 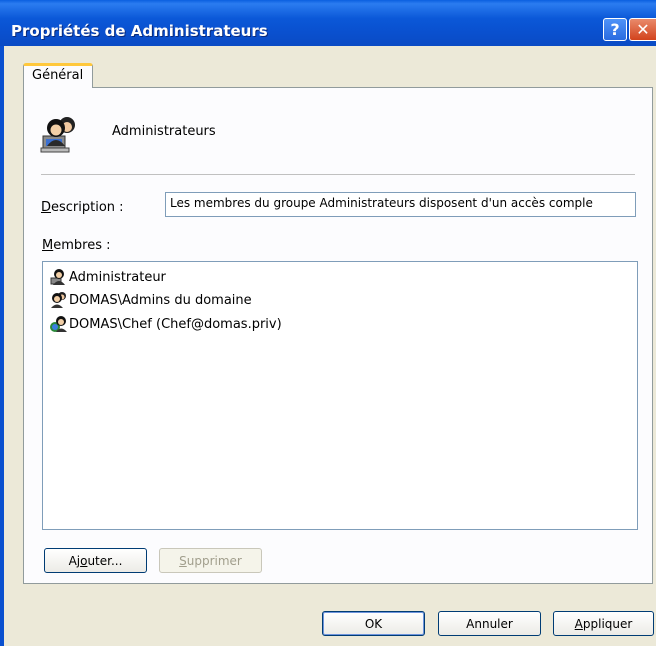 I want to click on list-item: DOMAS\Chef (Chef@domas.priv), so click(x=166, y=324).